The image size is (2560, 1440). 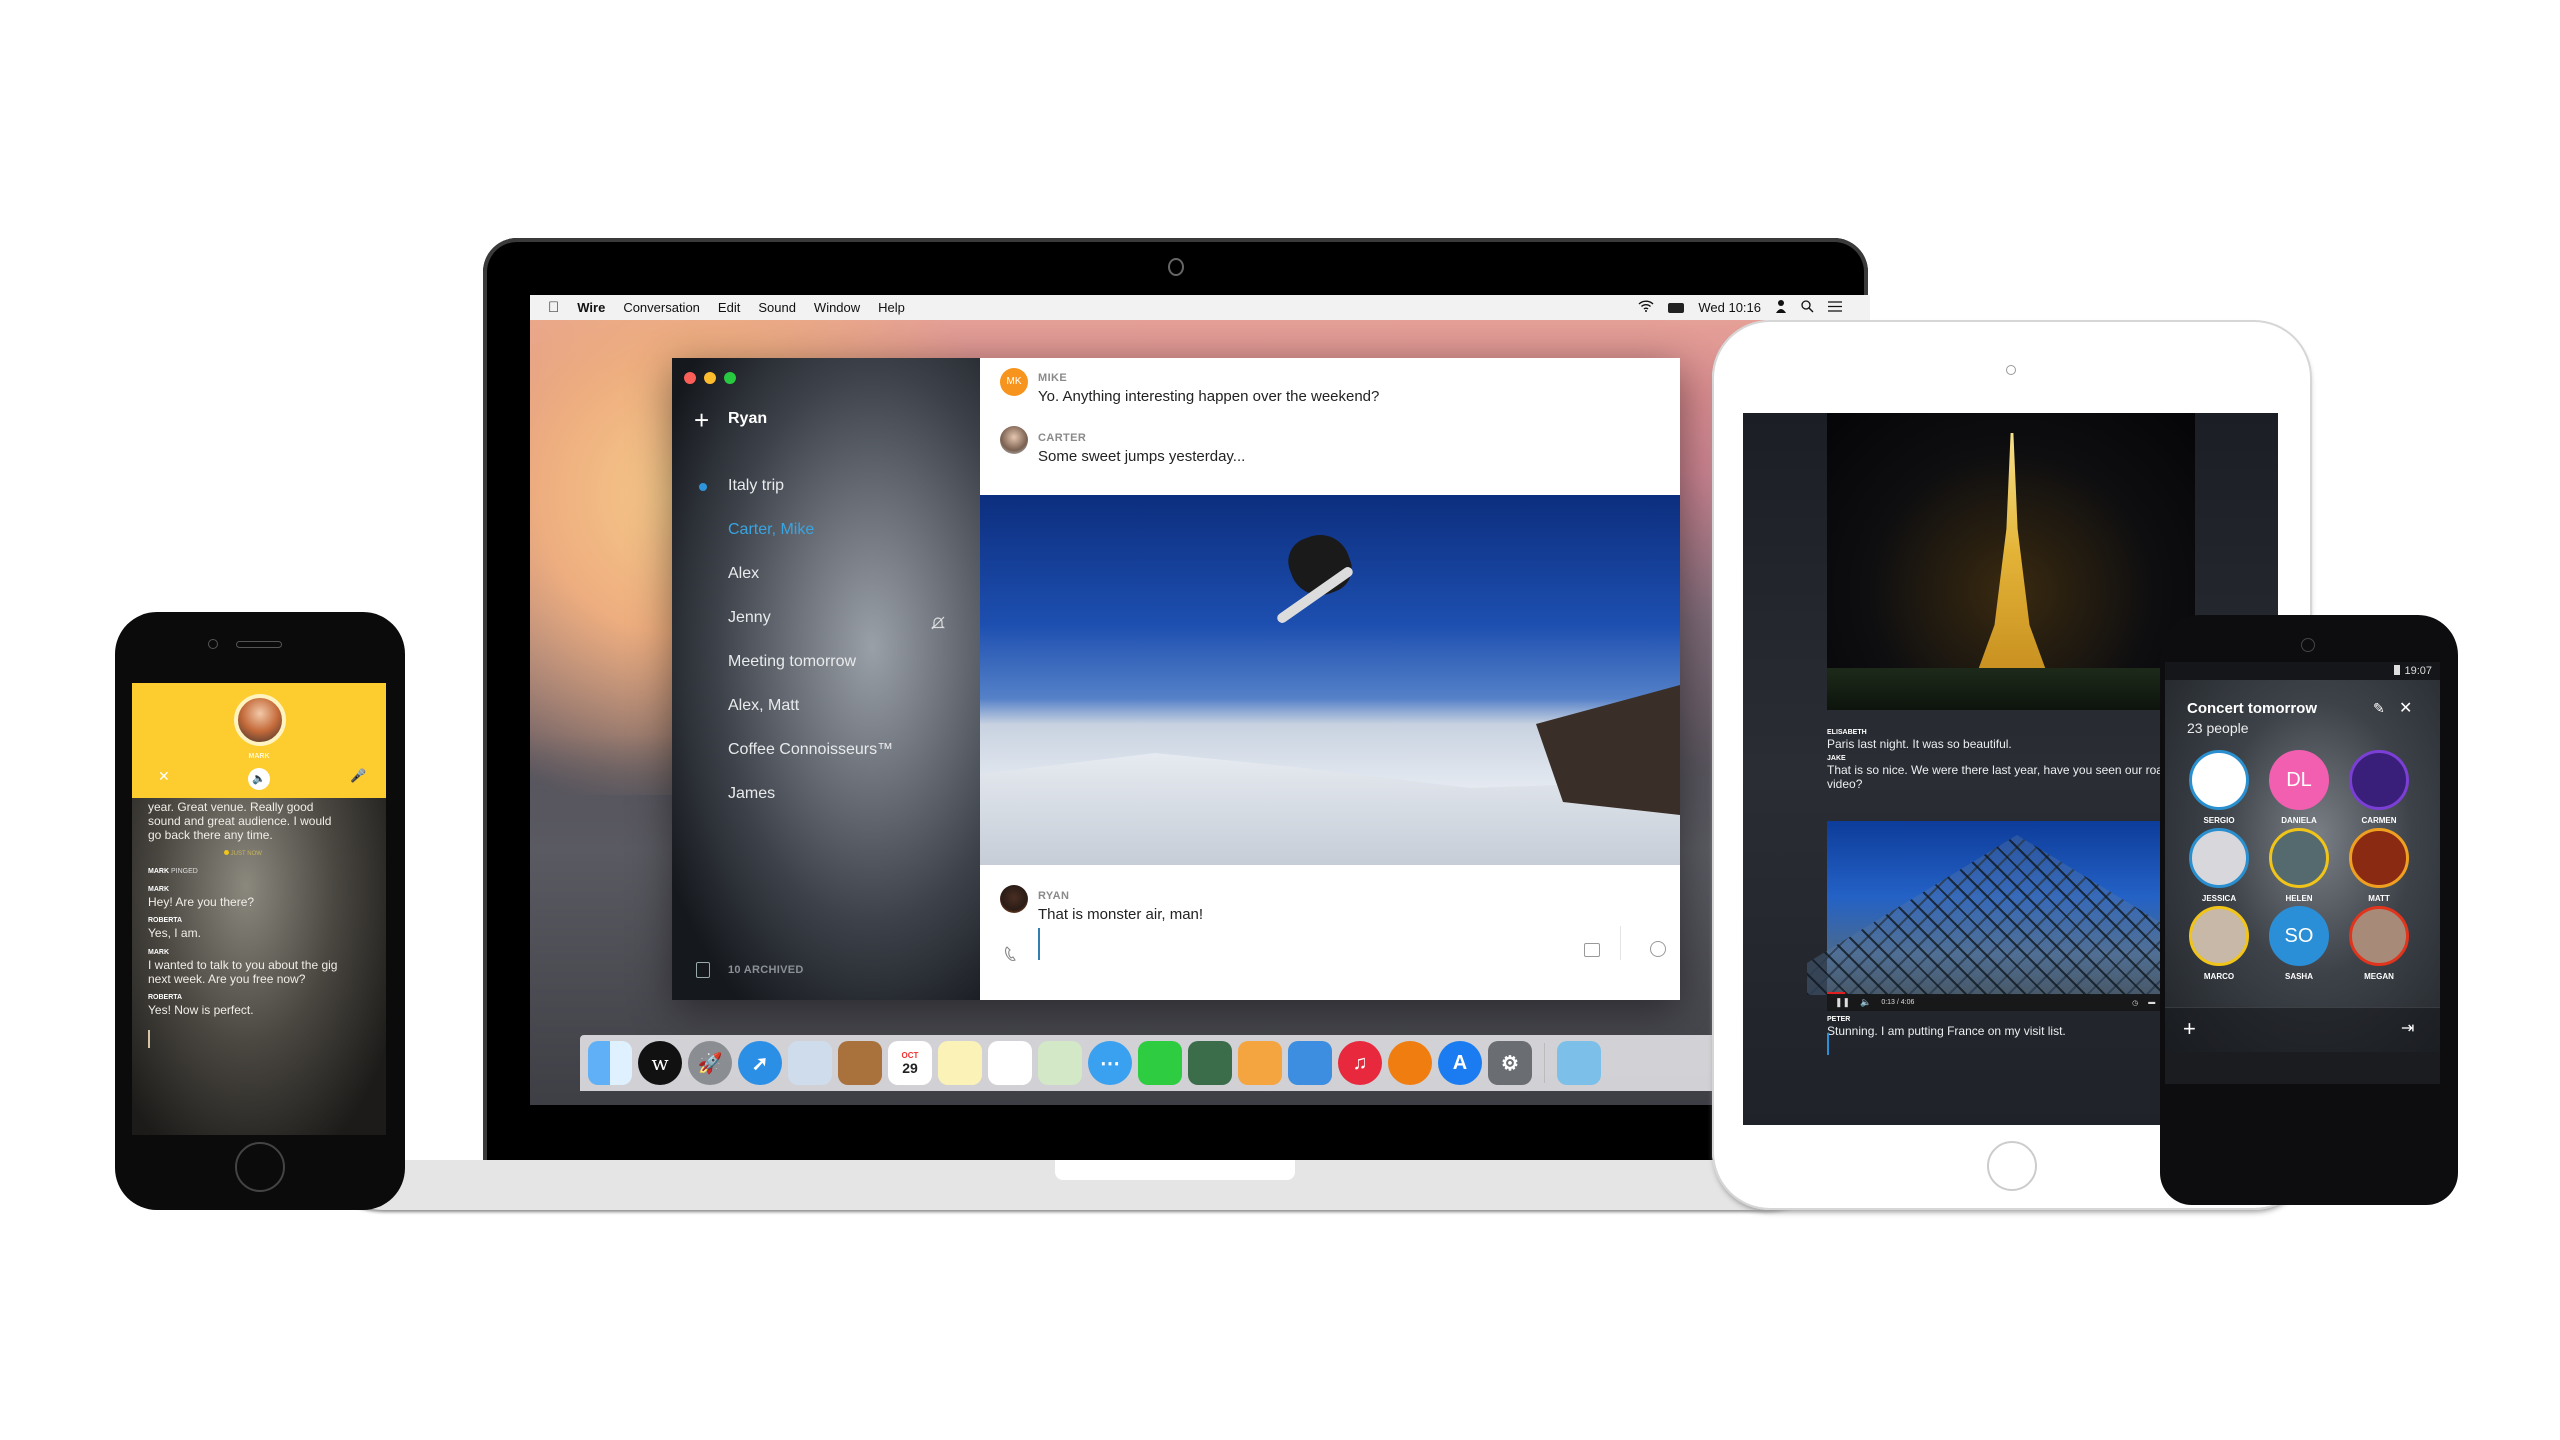 I want to click on dock-ibooks-icon, so click(x=1410, y=1063).